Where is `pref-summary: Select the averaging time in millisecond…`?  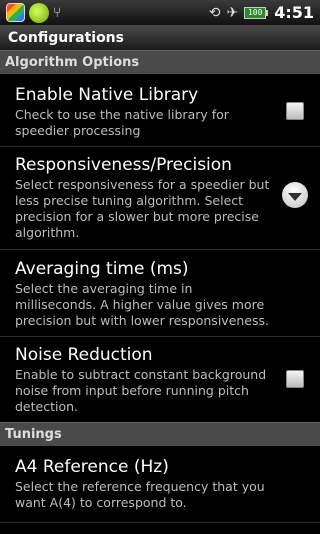
pref-summary: Select the averaging time in millisecond… is located at coordinates (142, 304).